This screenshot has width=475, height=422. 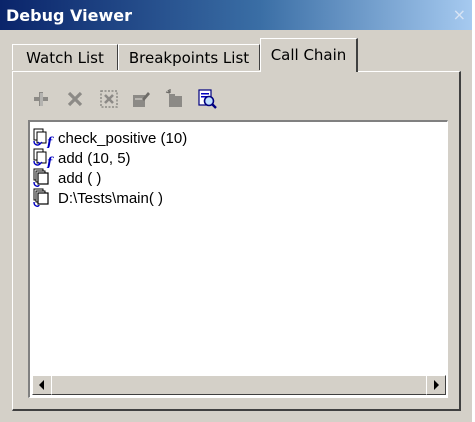 I want to click on horizontal-scrollbar, so click(x=239, y=385).